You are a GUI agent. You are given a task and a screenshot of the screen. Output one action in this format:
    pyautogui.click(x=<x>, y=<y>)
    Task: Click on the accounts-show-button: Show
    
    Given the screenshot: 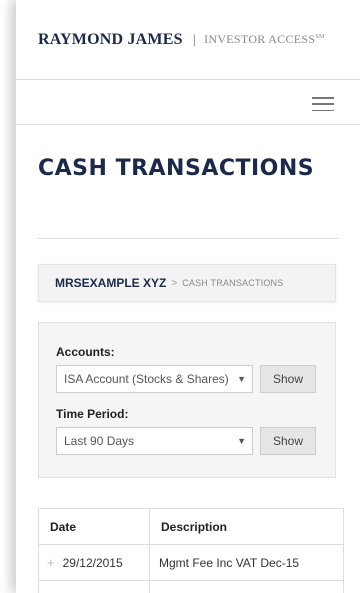 What is the action you would take?
    pyautogui.click(x=288, y=379)
    